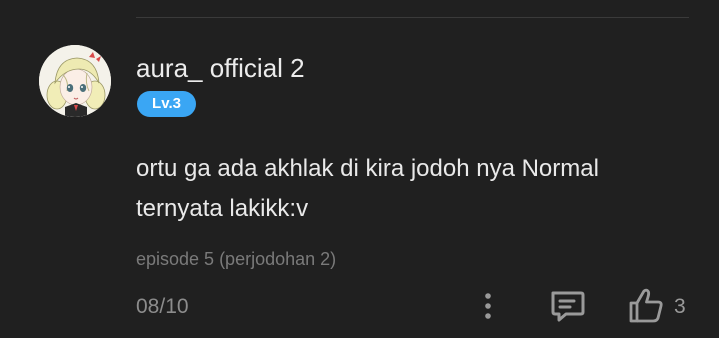 This screenshot has width=719, height=338. Describe the element at coordinates (236, 259) in the screenshot. I see `episode-link: episode 5 (perjodohan 2)` at that location.